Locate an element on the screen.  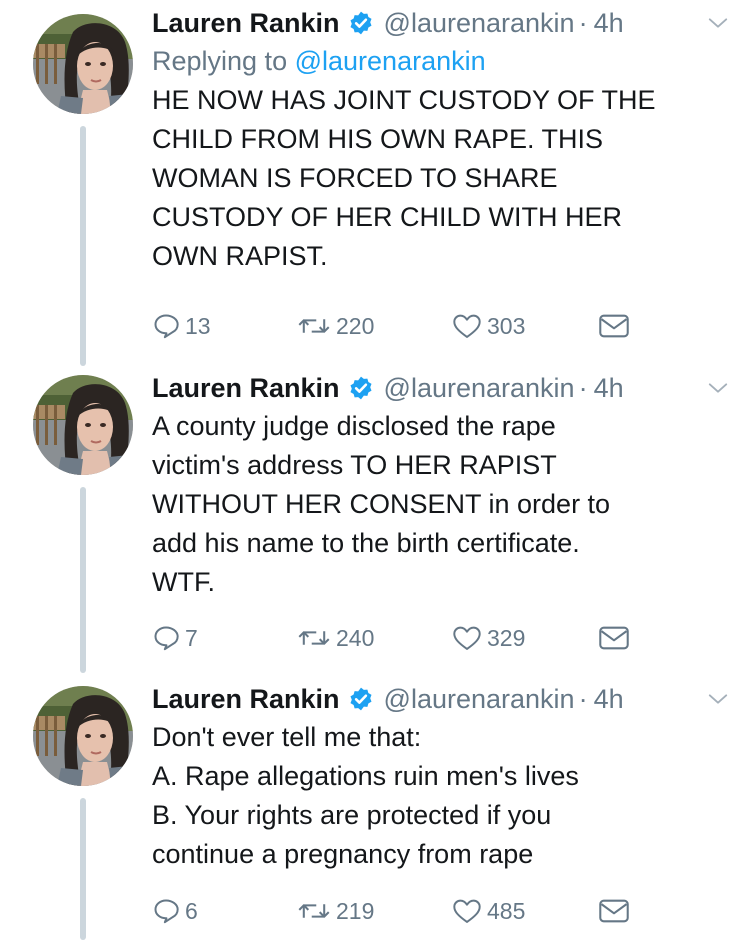
retweet-count: 220 is located at coordinates (355, 325).